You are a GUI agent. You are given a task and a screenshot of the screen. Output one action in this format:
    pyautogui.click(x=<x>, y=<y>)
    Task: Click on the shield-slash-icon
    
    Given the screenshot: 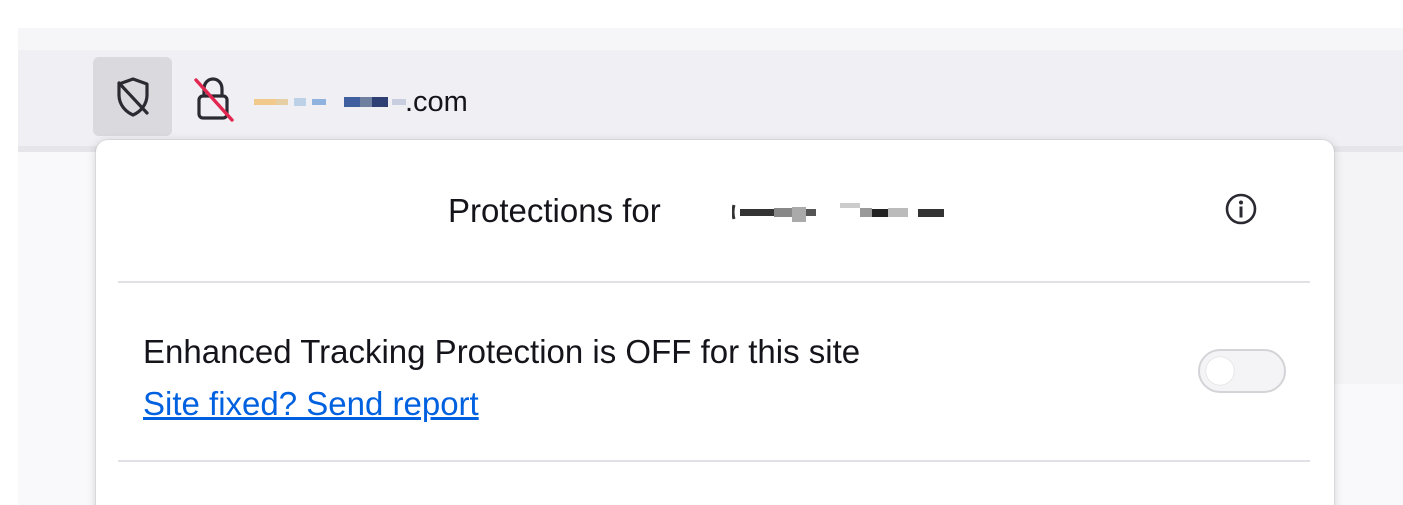 What is the action you would take?
    pyautogui.click(x=132, y=96)
    